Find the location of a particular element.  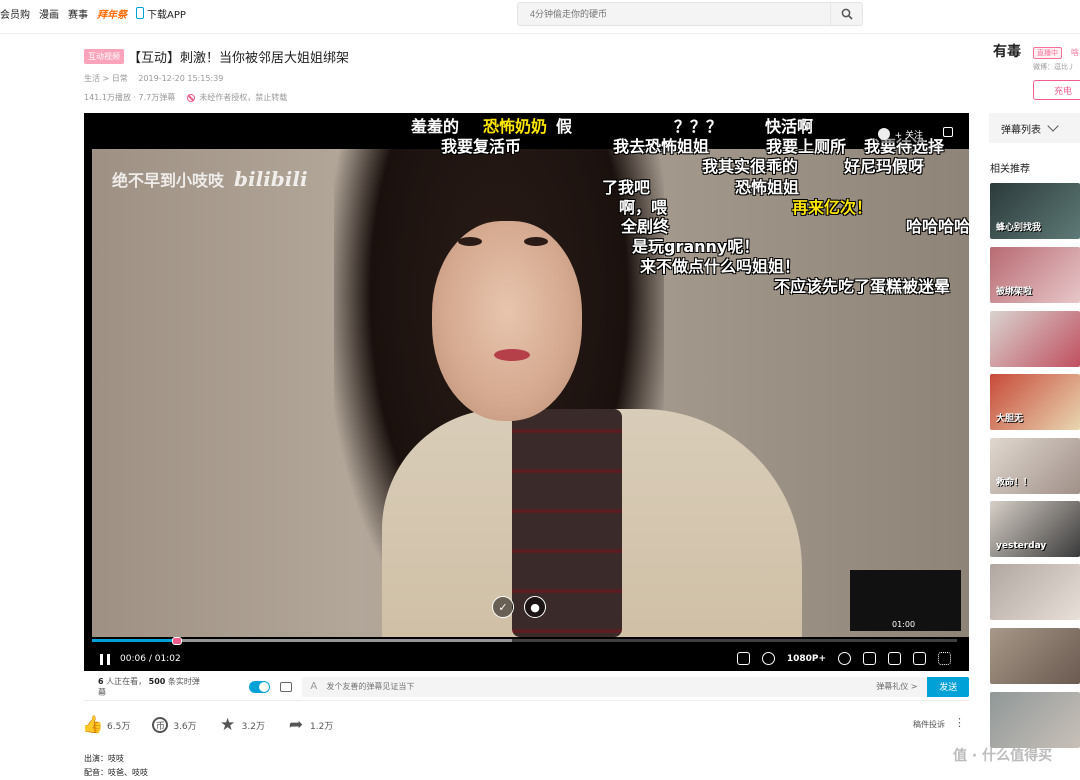

favorite-count: 3.2万 is located at coordinates (253, 726).